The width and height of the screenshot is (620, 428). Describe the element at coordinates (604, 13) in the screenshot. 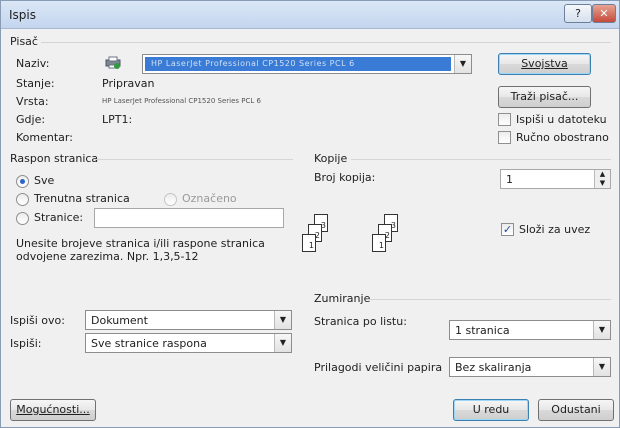

I see `close-button: ✕` at that location.